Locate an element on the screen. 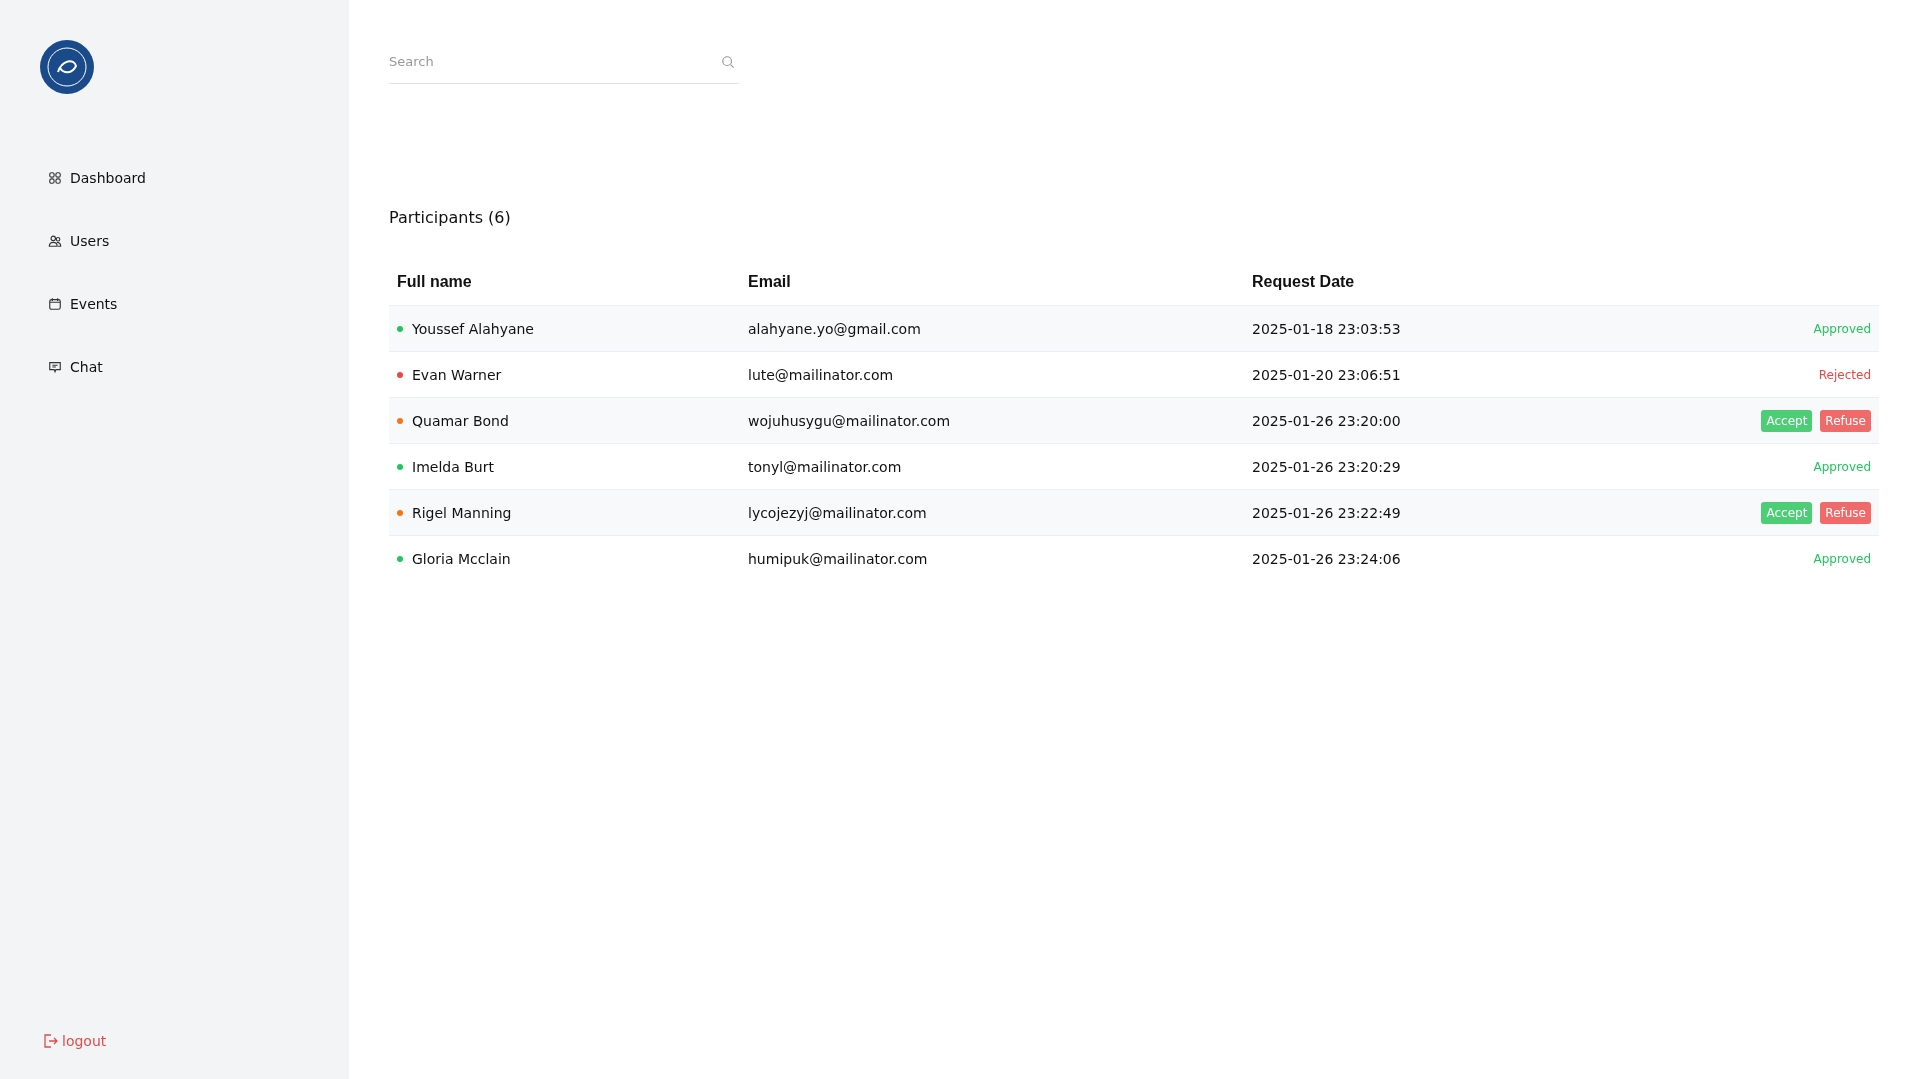 Image resolution: width=1919 pixels, height=1079 pixels. column-header: Request Date is located at coordinates (1424, 289).